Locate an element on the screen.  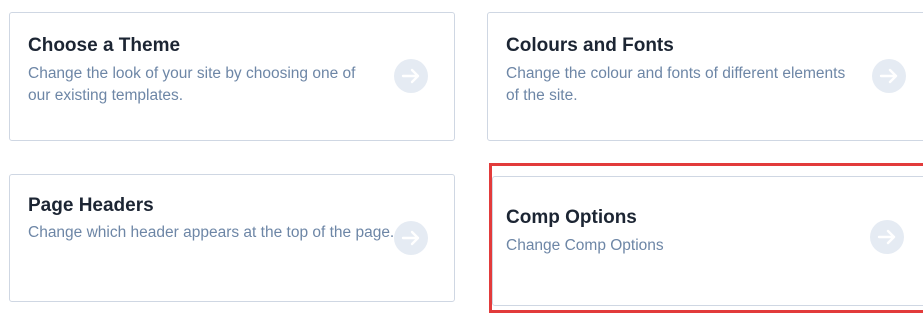
card-title: Comp Options is located at coordinates (571, 217).